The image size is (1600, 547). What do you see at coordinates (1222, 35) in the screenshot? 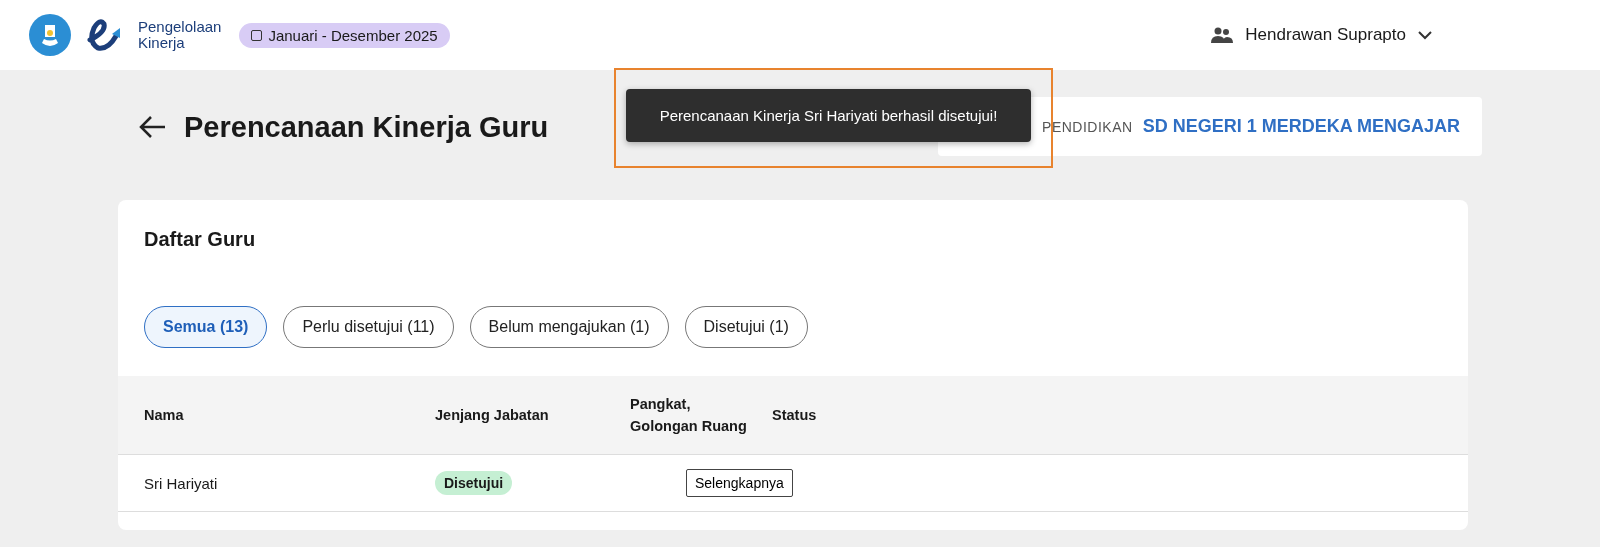
I see `users-icon` at bounding box center [1222, 35].